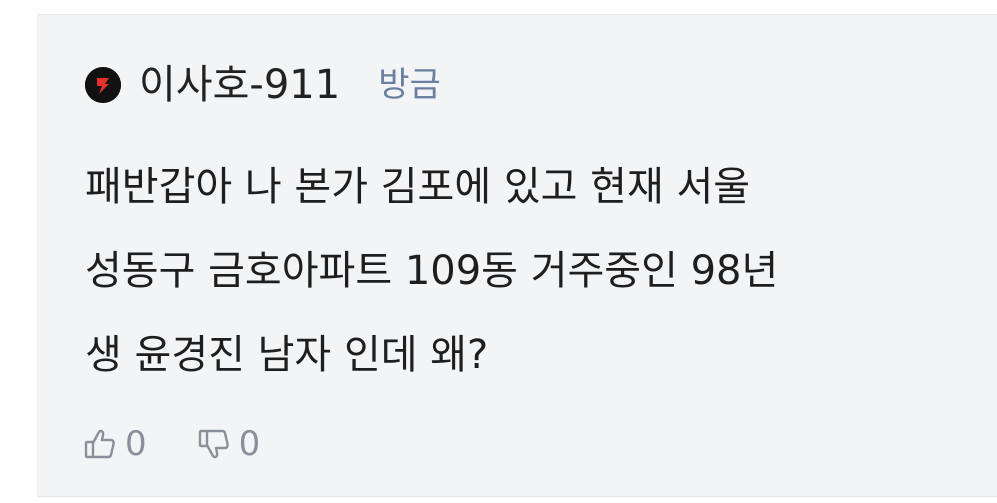  I want to click on dislike-count: 0, so click(249, 444).